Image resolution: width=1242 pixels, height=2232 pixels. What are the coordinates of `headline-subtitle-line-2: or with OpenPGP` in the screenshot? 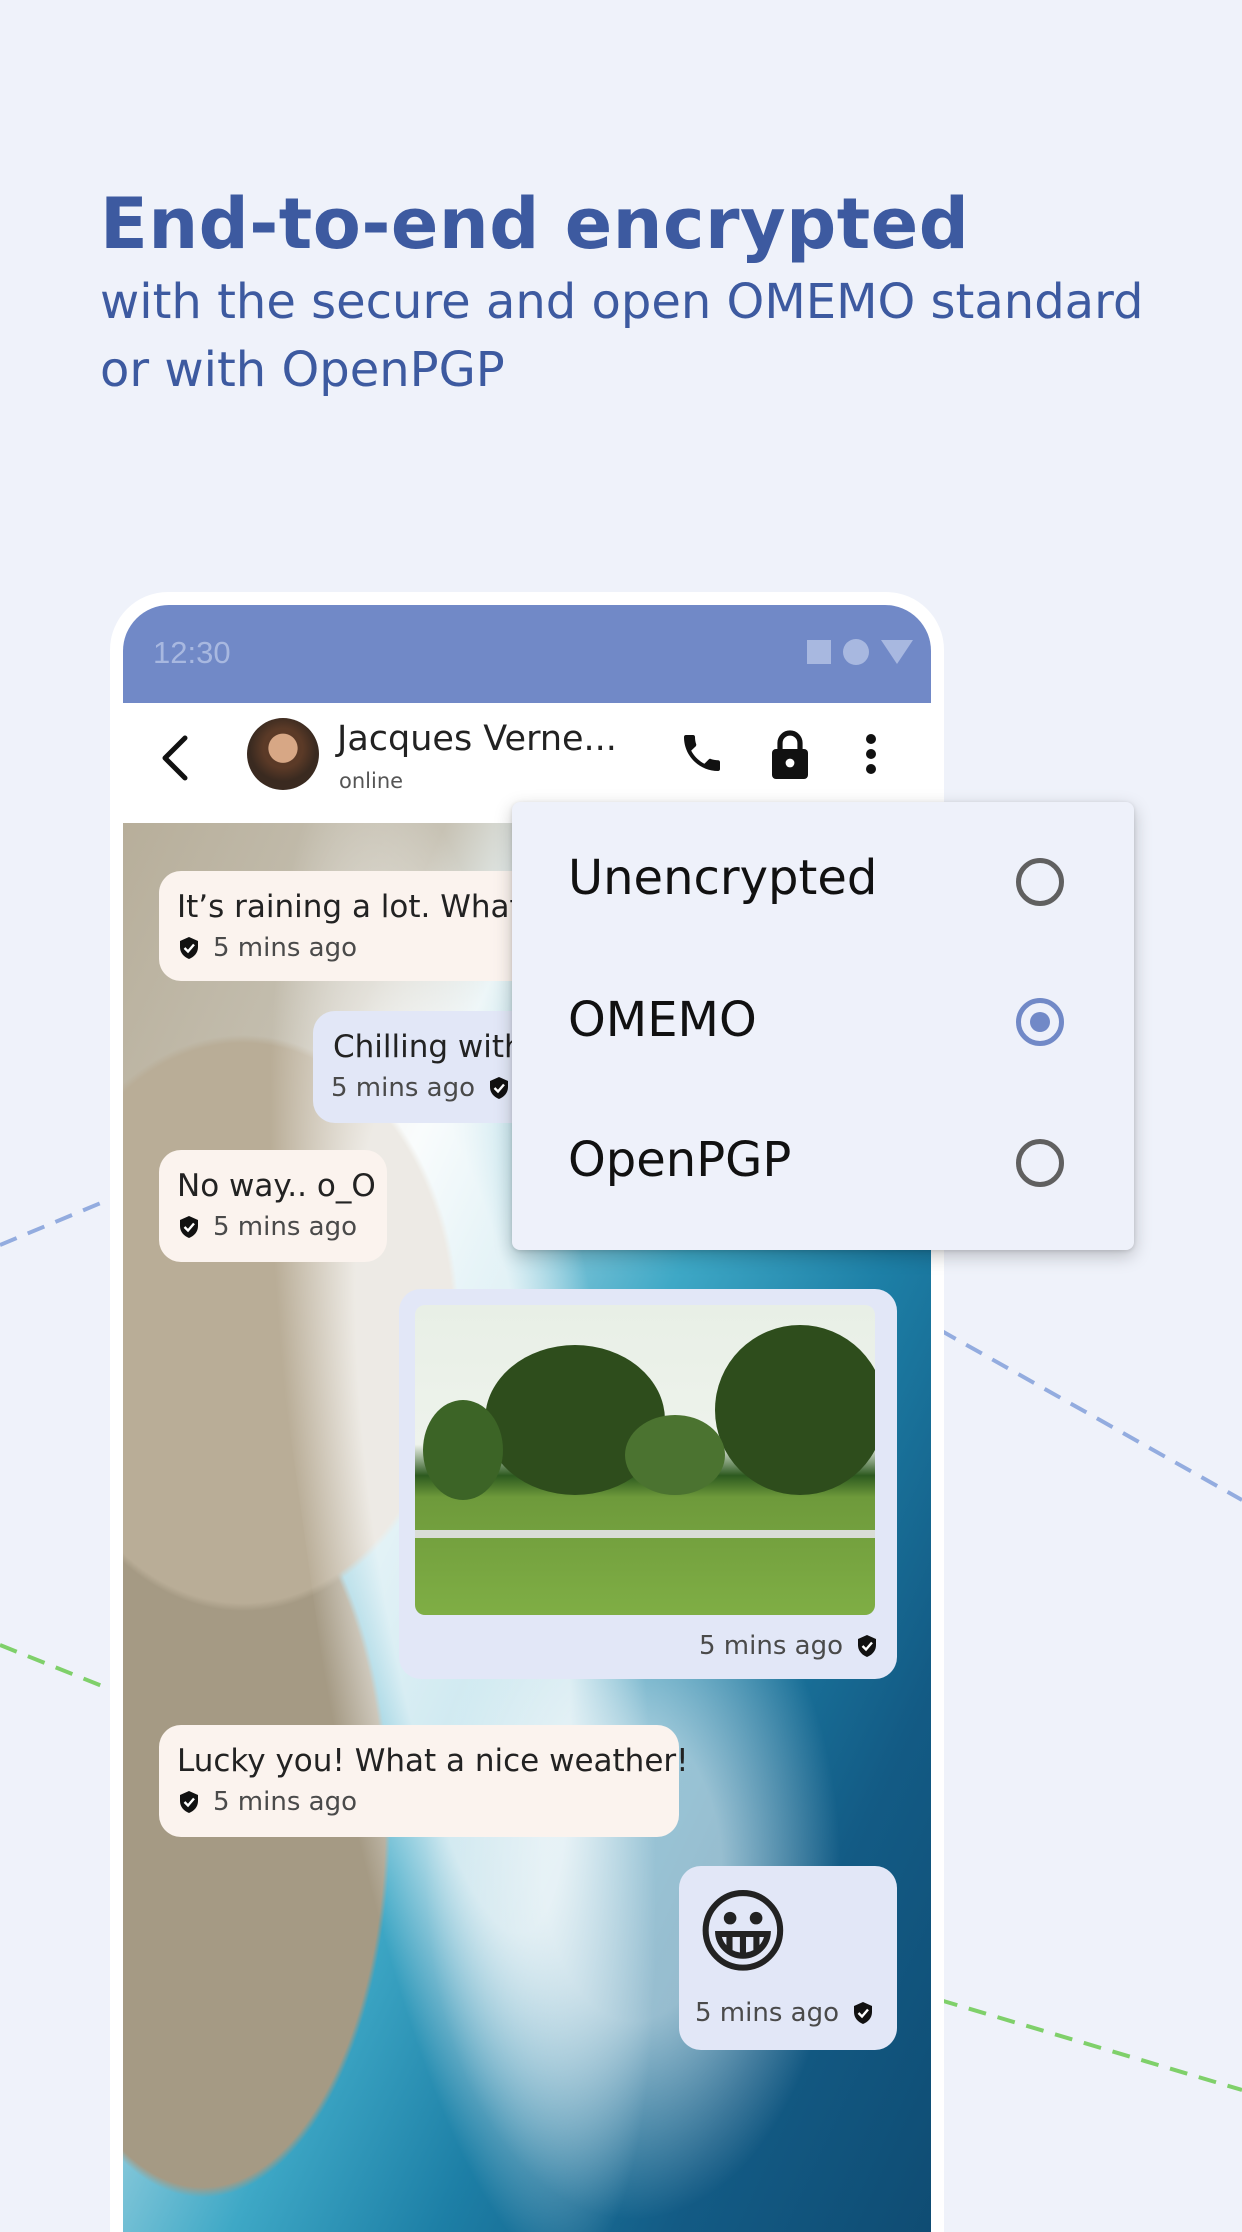 It's located at (302, 370).